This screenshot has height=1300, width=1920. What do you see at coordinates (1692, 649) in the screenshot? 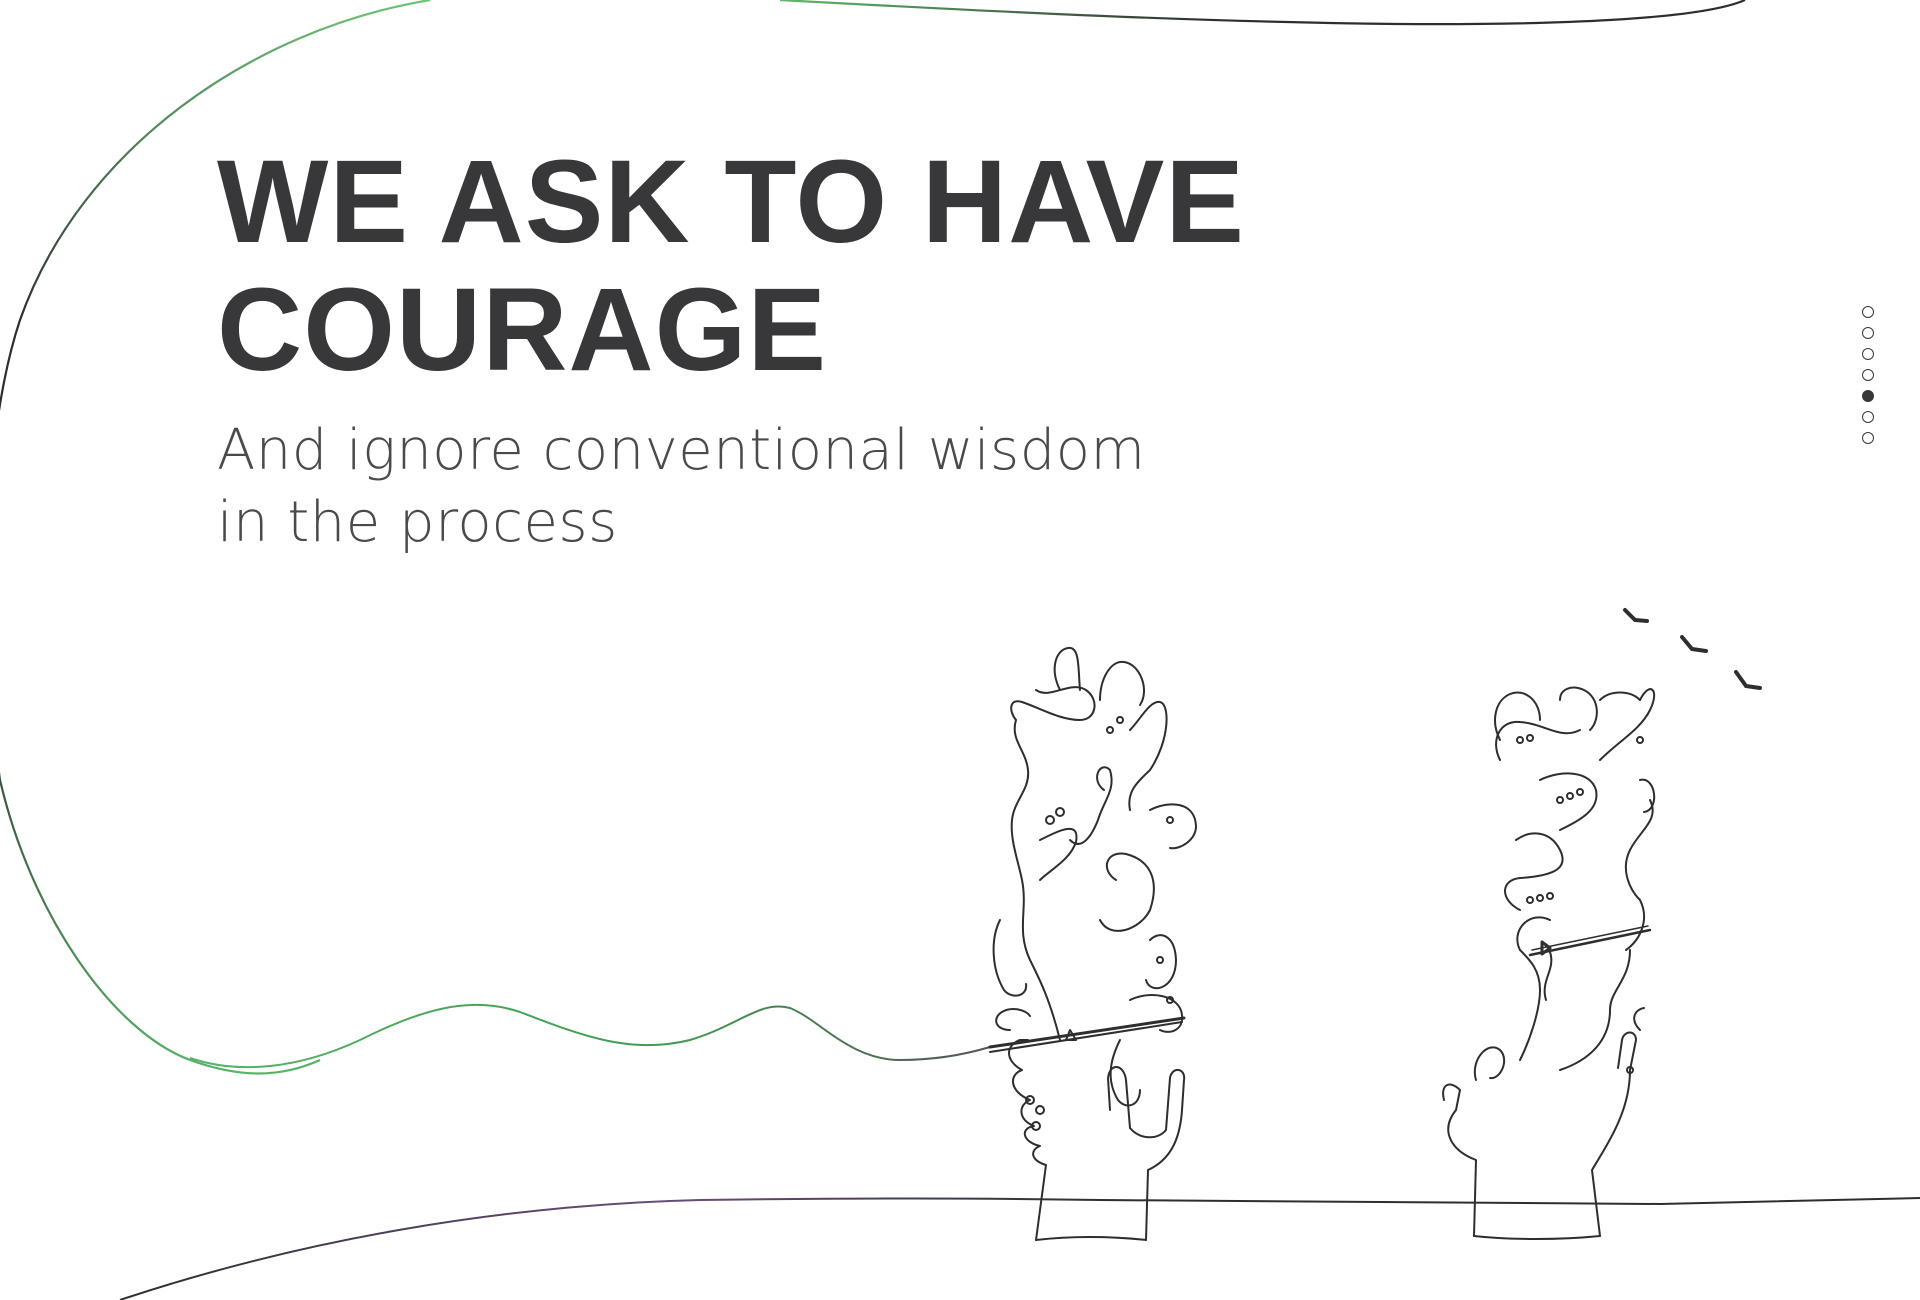
I see `birds` at bounding box center [1692, 649].